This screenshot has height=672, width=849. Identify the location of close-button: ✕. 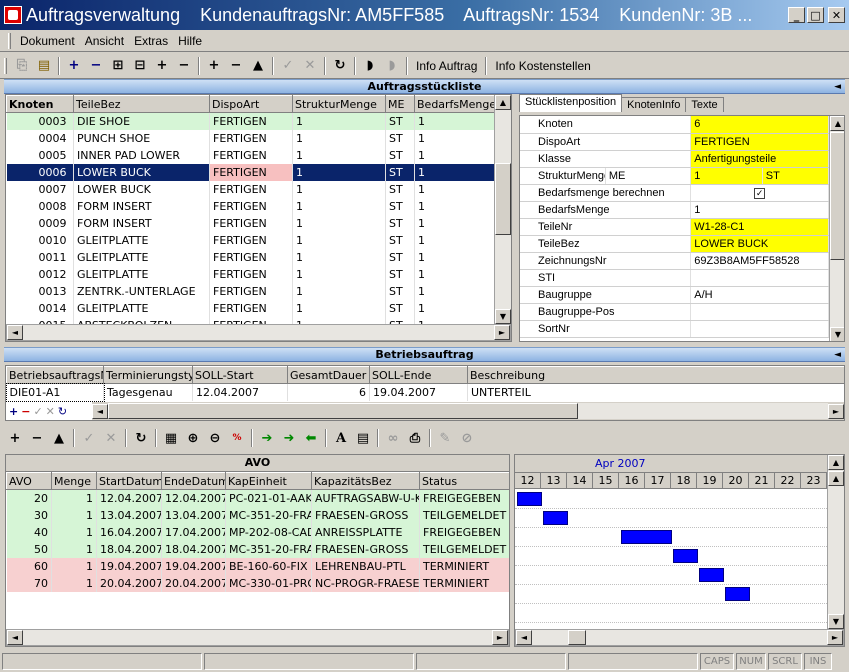
(836, 15).